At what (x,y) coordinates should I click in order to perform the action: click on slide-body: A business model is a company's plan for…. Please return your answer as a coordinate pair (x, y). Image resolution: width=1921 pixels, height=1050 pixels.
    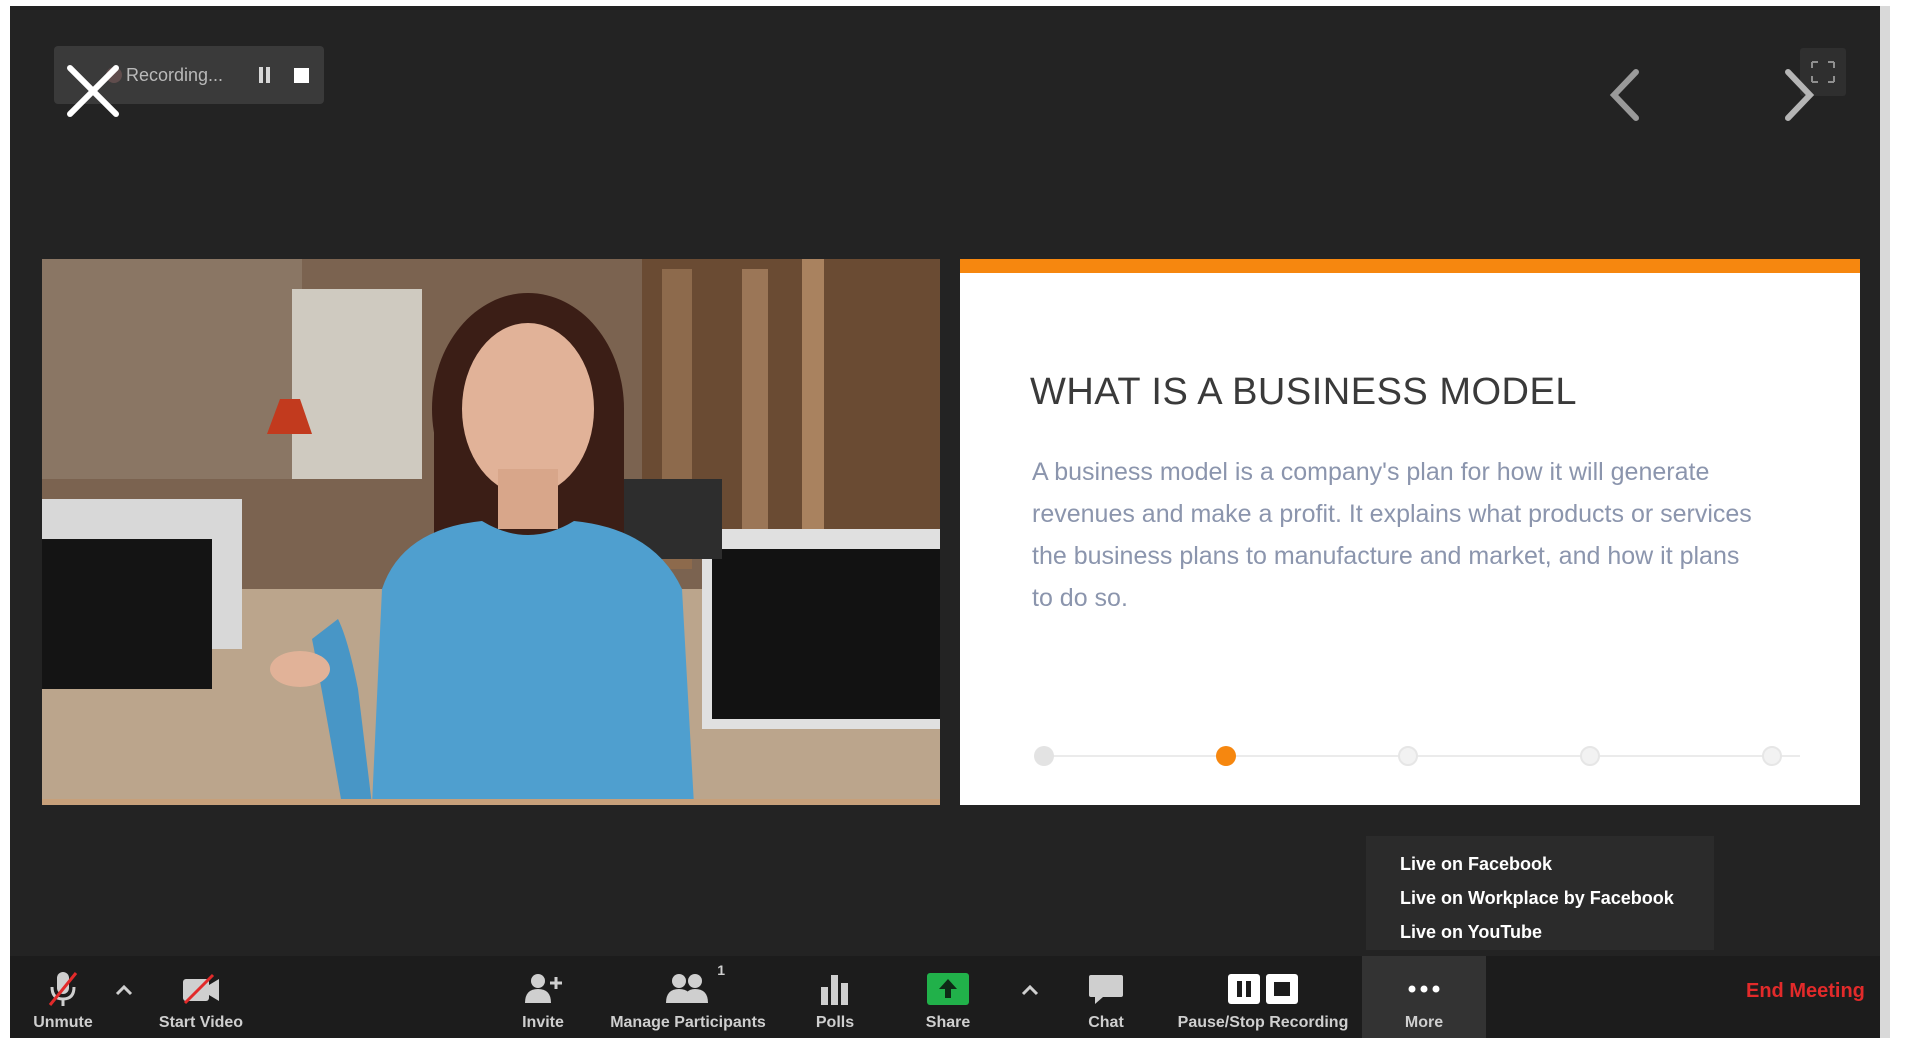
    Looking at the image, I should click on (1392, 535).